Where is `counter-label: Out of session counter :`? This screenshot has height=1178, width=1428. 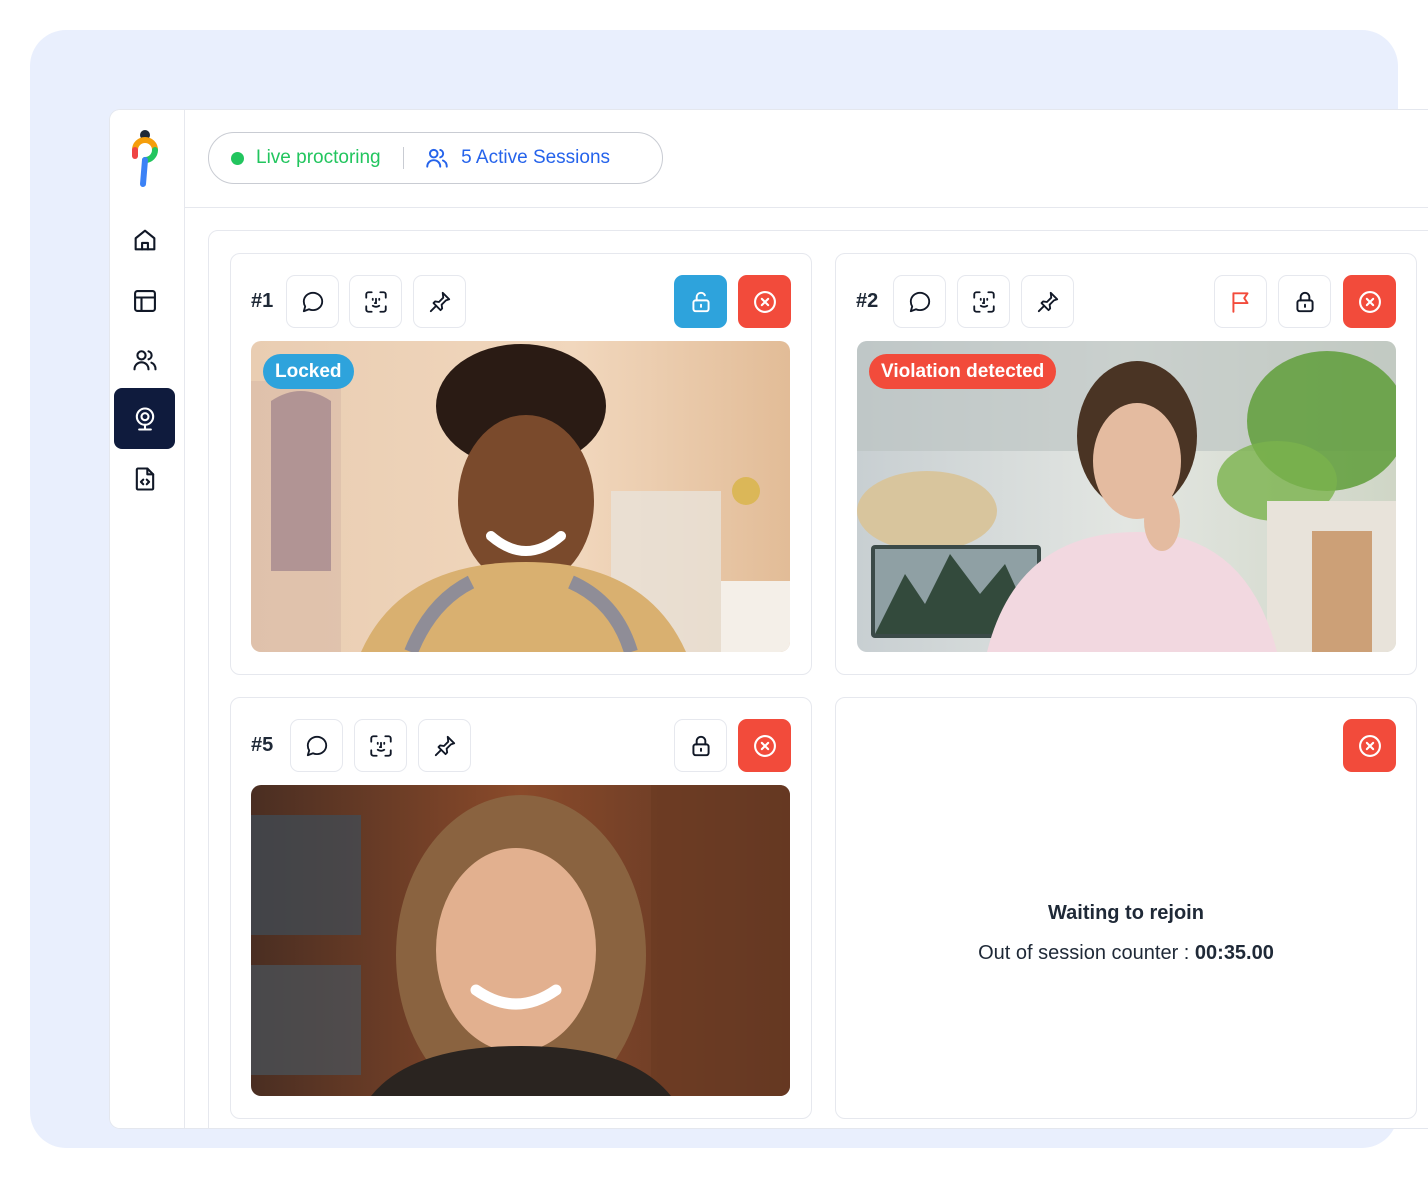 counter-label: Out of session counter : is located at coordinates (1086, 953).